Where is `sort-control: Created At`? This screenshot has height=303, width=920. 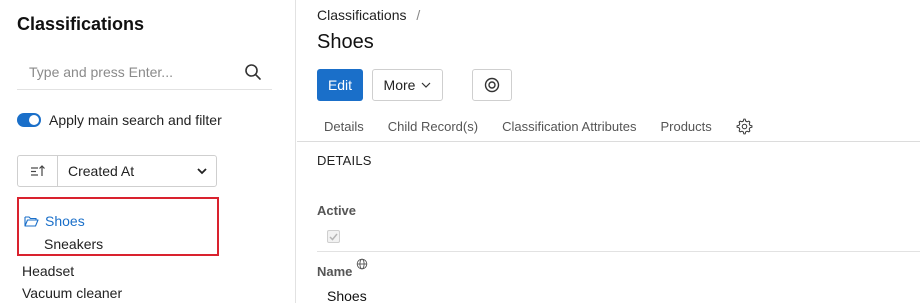 sort-control: Created At is located at coordinates (117, 171).